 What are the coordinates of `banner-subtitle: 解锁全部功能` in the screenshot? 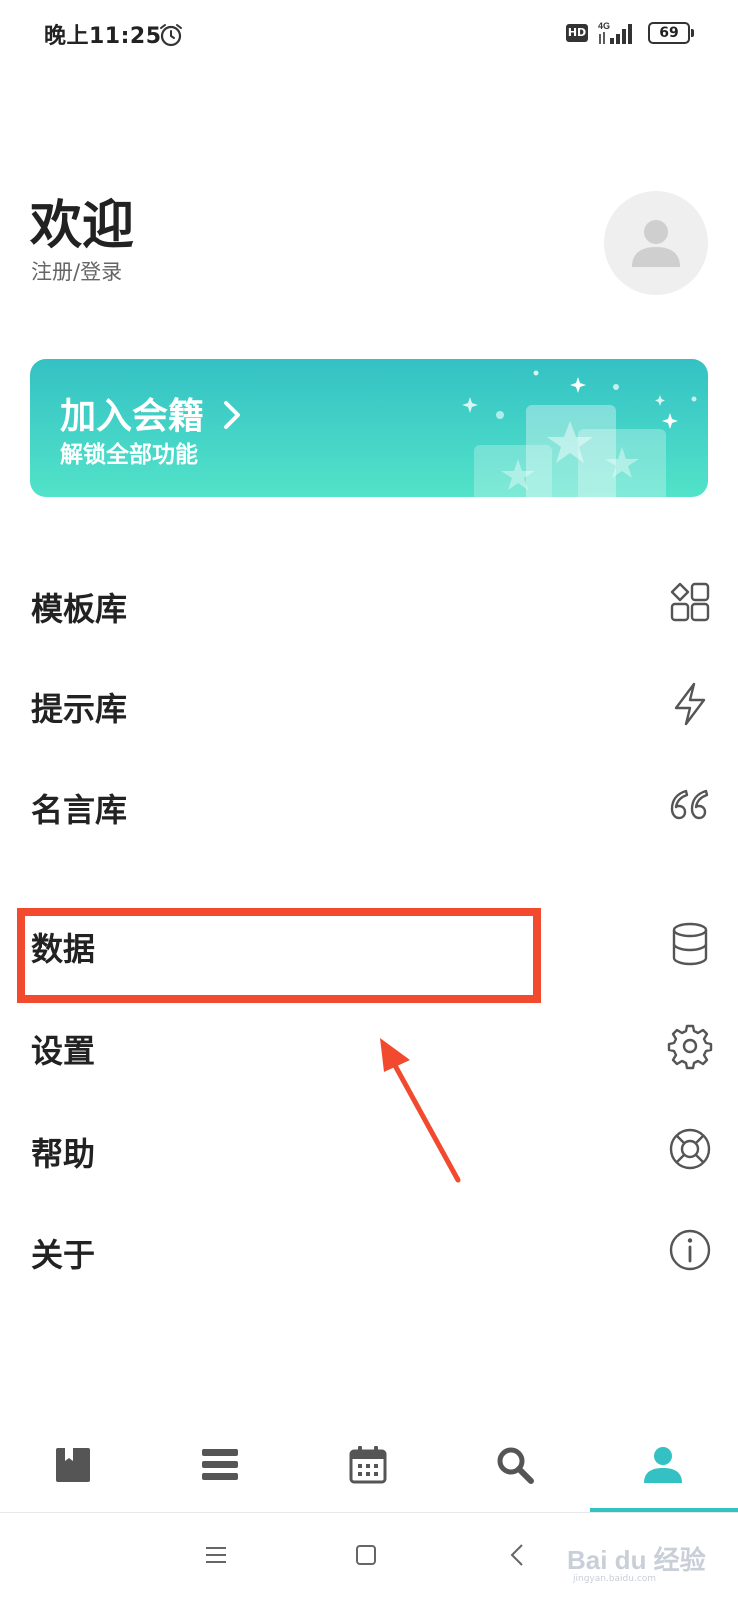 It's located at (129, 455).